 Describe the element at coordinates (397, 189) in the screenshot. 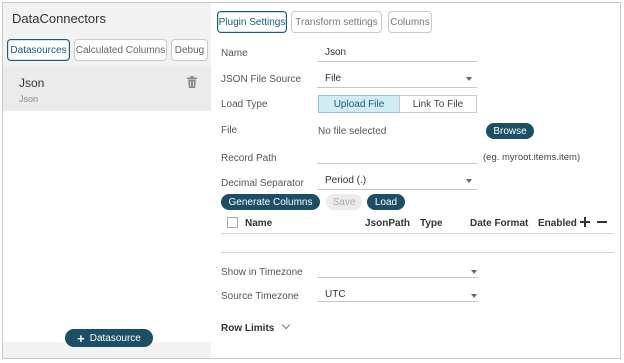

I see `decimal-separator-underline` at that location.